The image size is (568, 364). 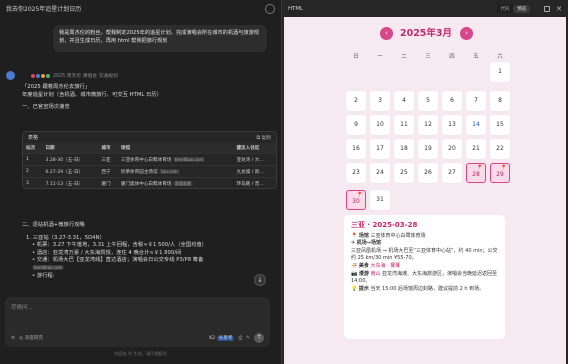 I want to click on calendar-day: 6, so click(x=452, y=101).